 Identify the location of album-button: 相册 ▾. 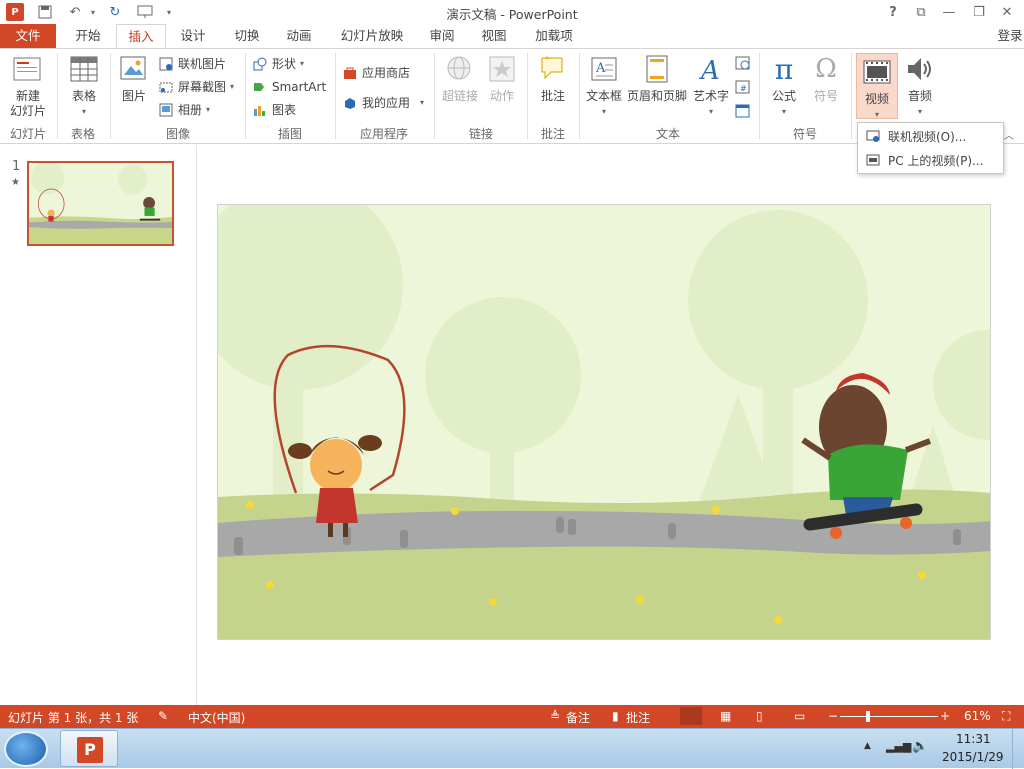
(184, 110).